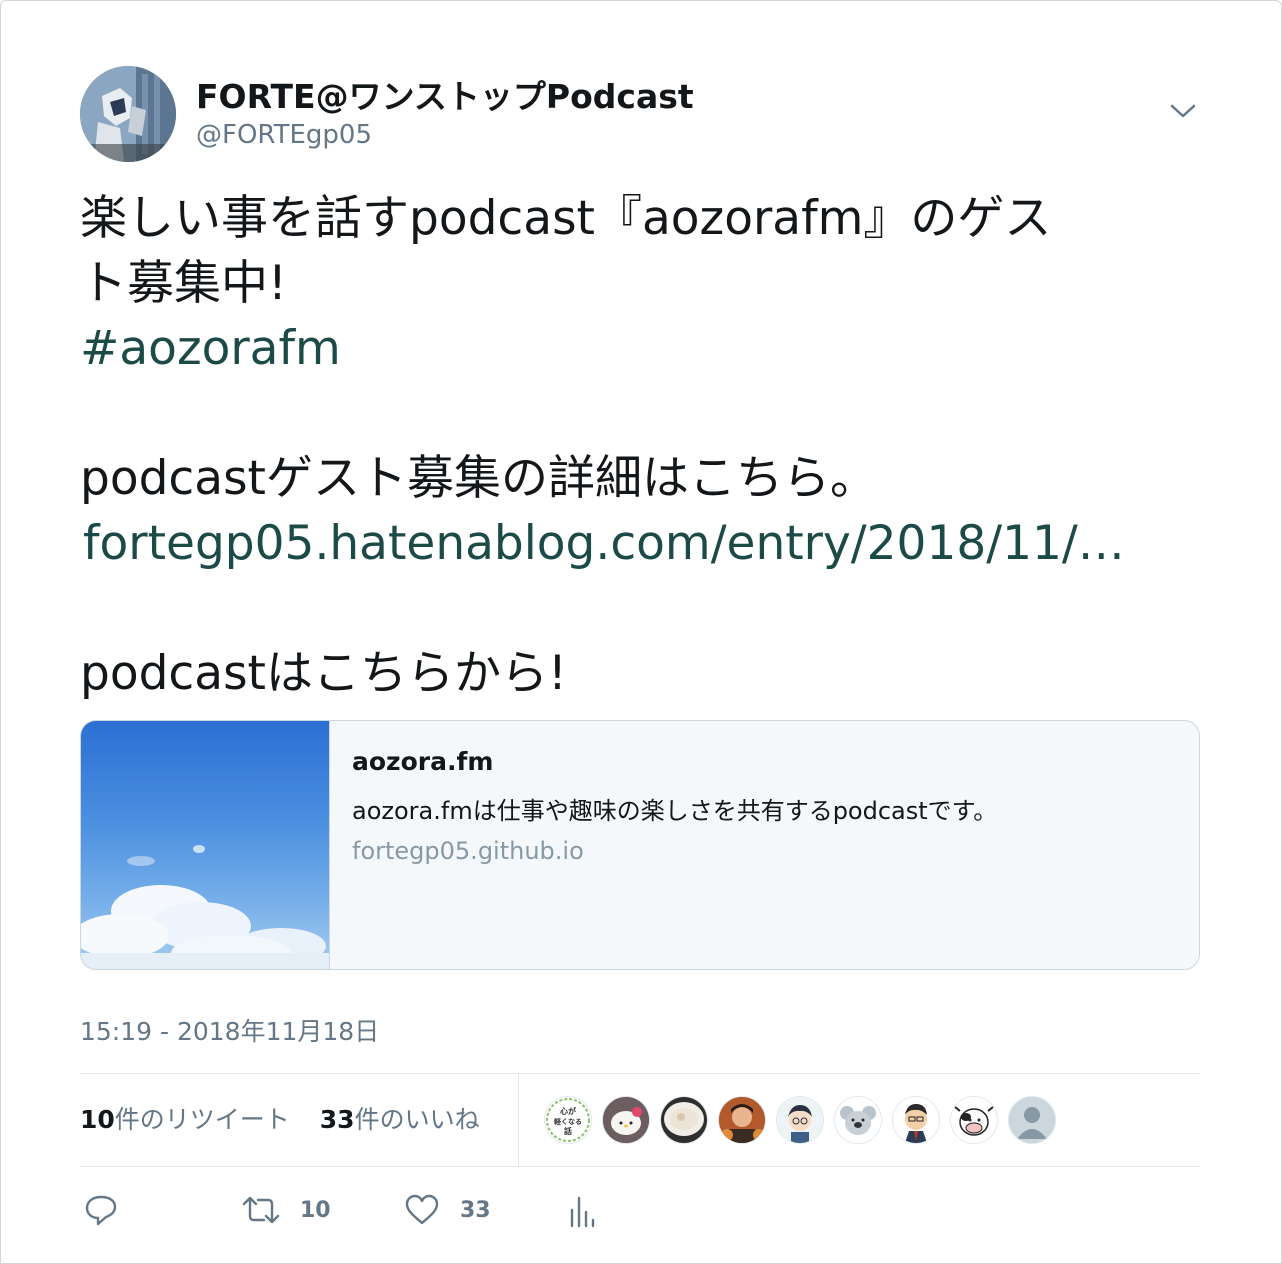 The width and height of the screenshot is (1282, 1264). I want to click on hashtag-link: #aozorafm, so click(635, 348).